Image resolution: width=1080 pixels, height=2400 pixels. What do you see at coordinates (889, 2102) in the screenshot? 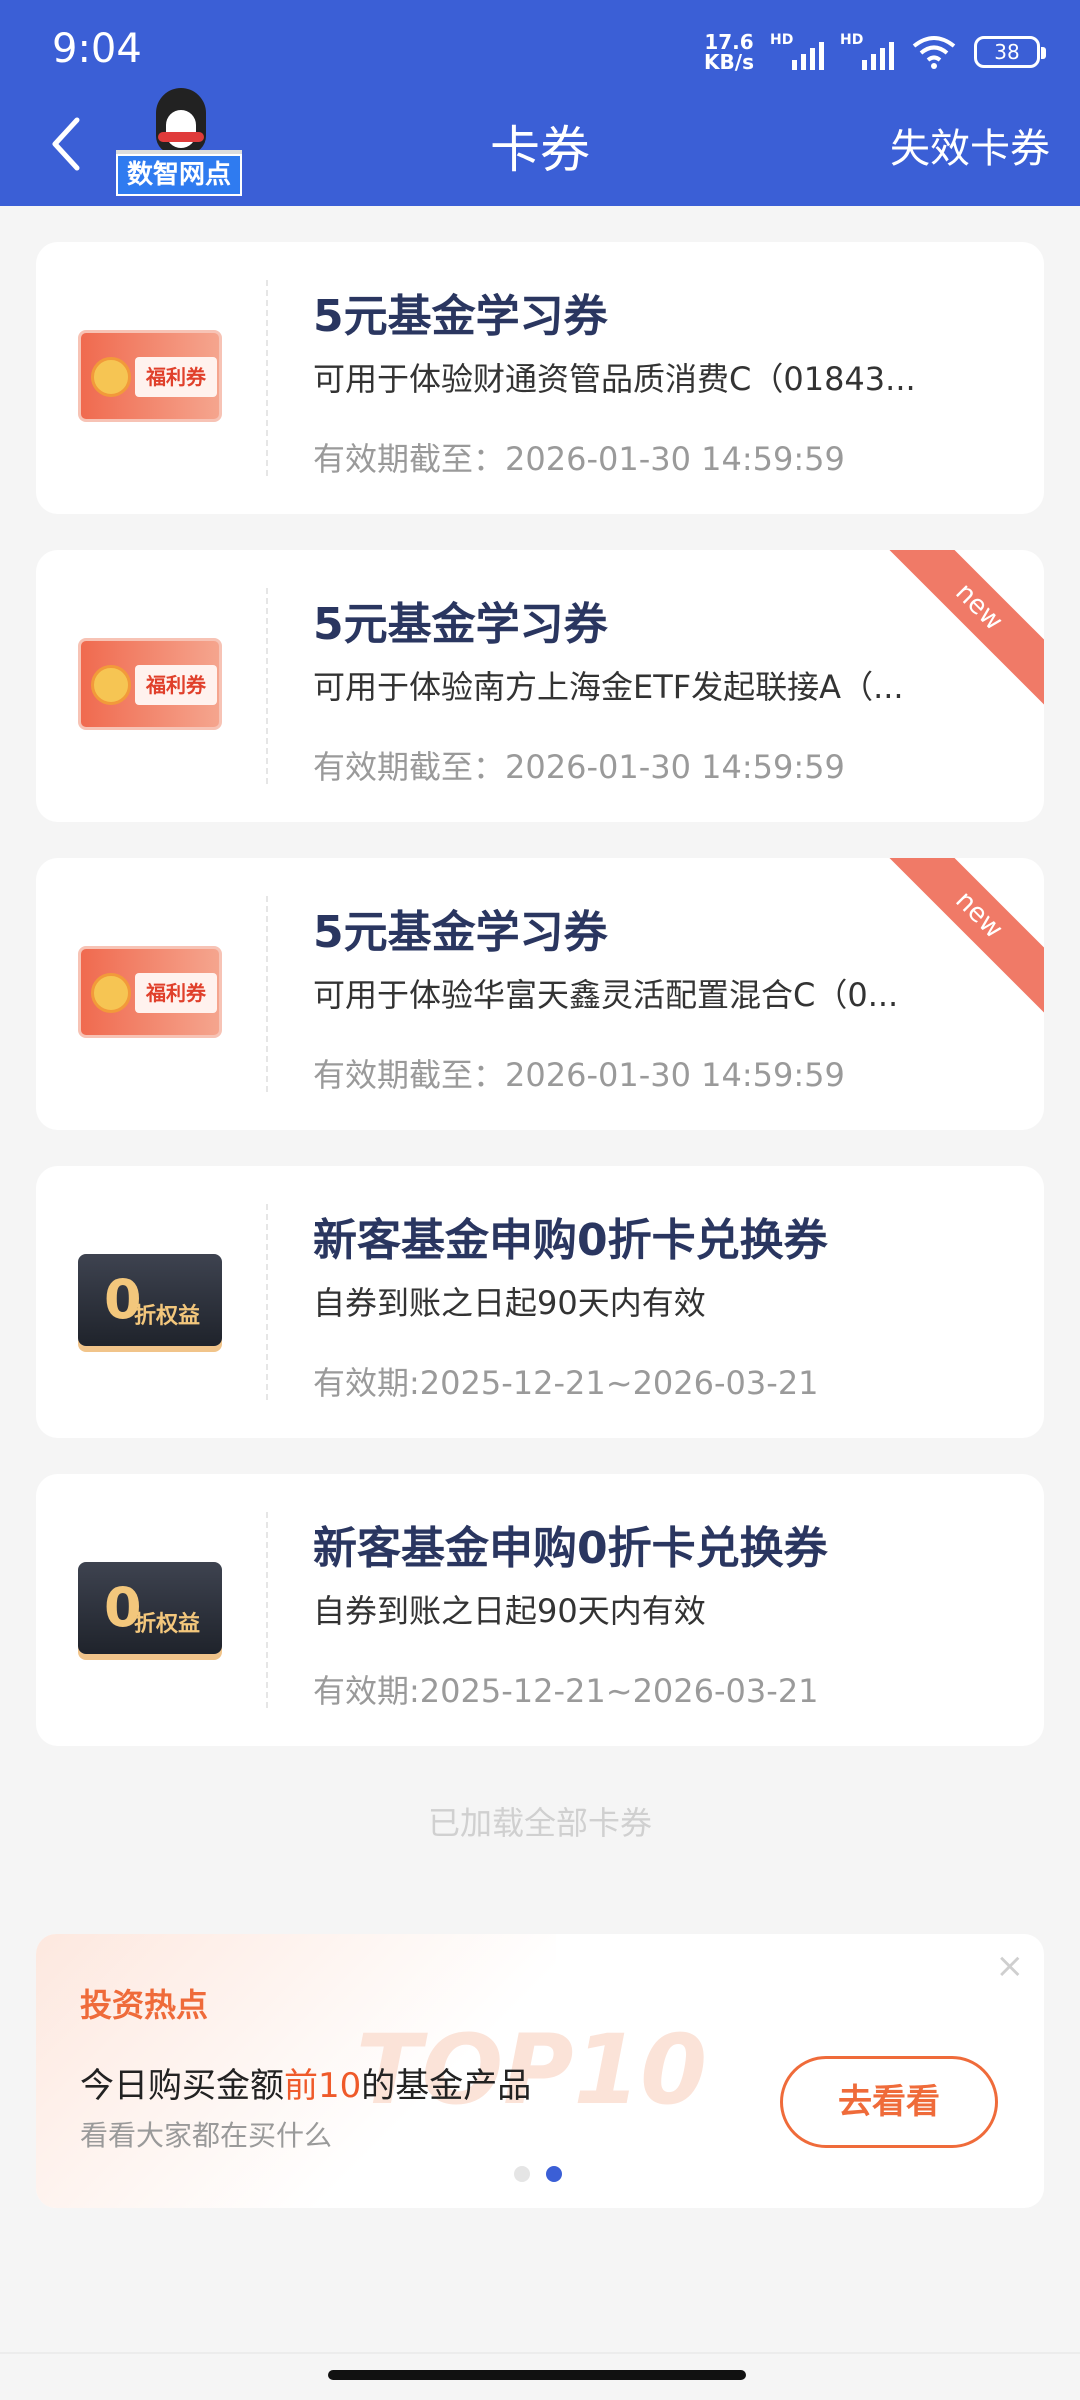
I see `go-see-button: 去看看` at bounding box center [889, 2102].